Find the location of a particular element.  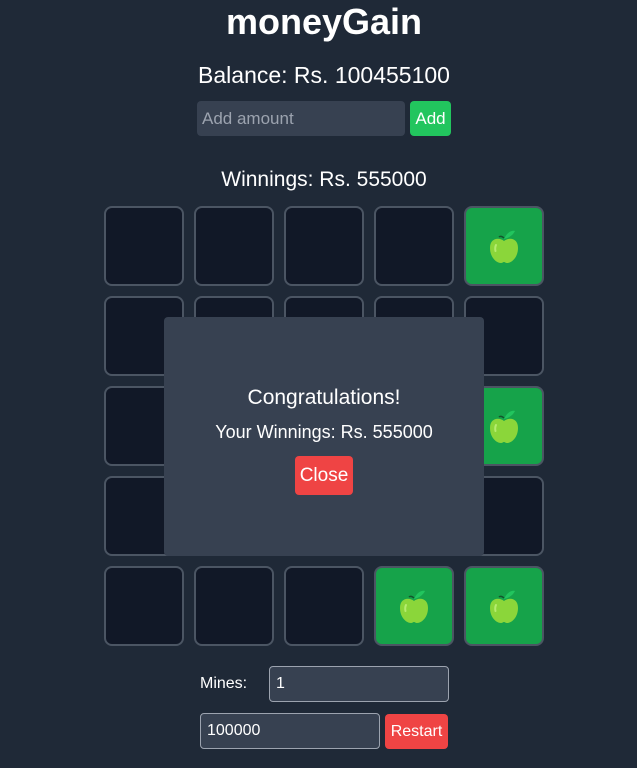

add-button: Add is located at coordinates (430, 118).